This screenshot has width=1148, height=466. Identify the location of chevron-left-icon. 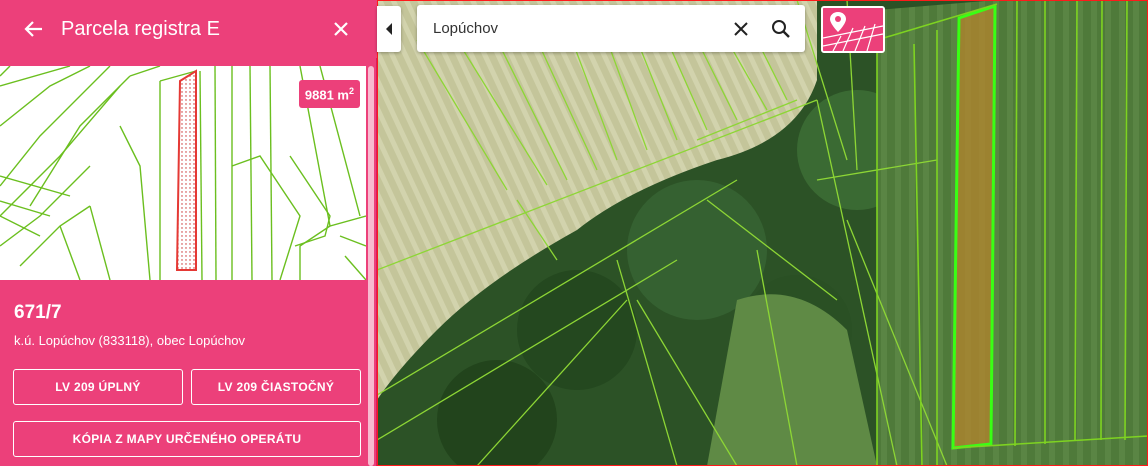
(389, 29).